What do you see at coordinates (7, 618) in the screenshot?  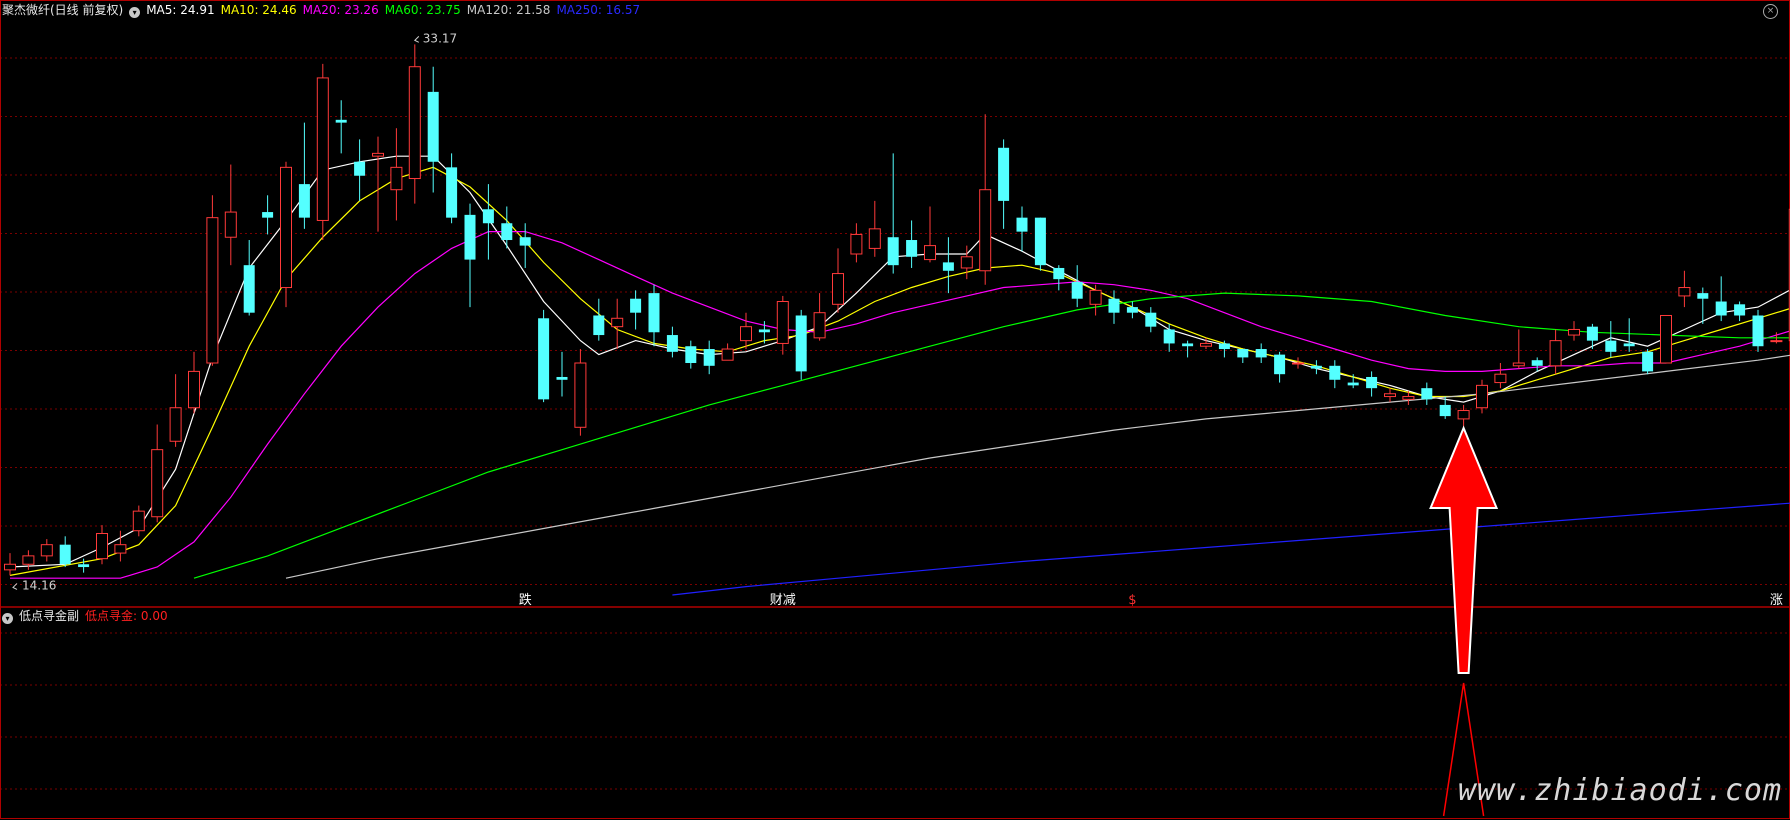 I see `indicator-menu-icon: ▾` at bounding box center [7, 618].